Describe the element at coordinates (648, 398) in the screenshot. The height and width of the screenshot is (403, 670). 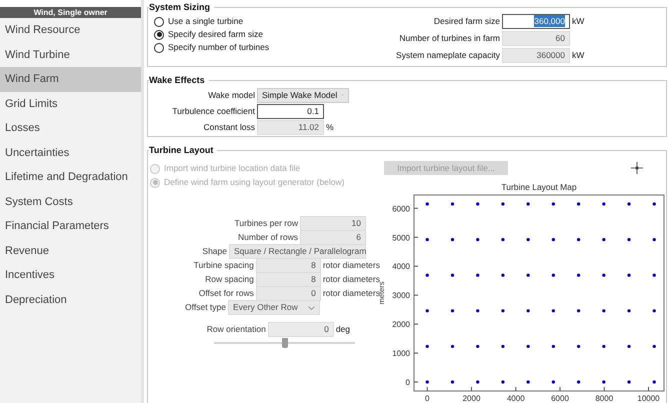
I see `x-tick-label: 10000` at that location.